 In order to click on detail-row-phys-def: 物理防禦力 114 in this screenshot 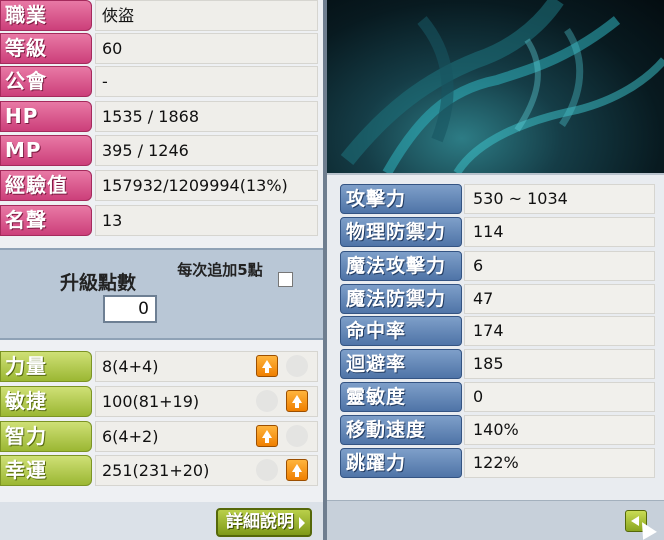, I will do `click(497, 232)`.